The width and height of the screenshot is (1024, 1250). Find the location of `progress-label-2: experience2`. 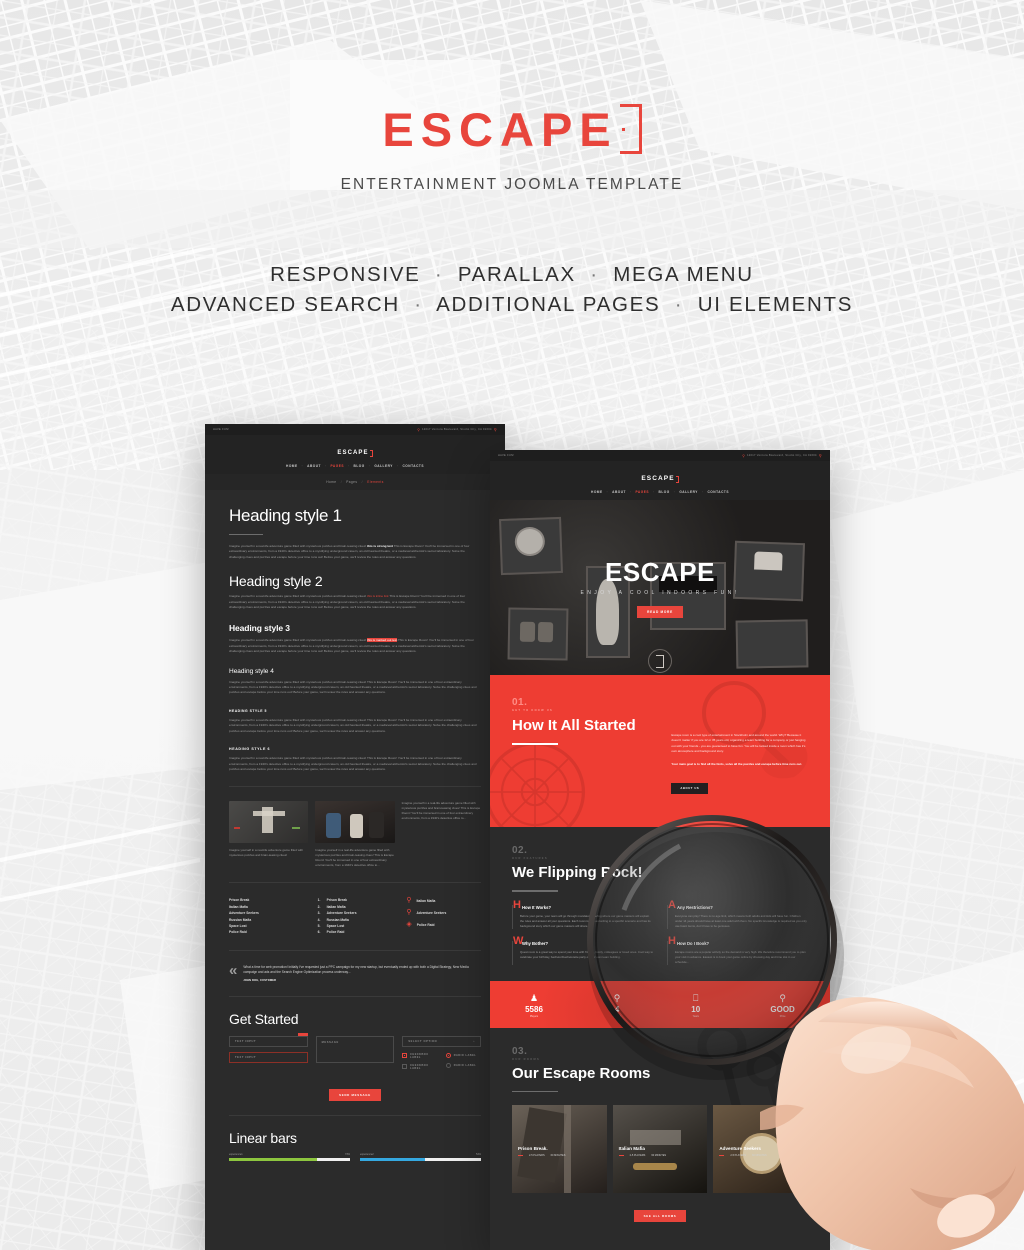

progress-label-2: experience2 is located at coordinates (367, 1154).